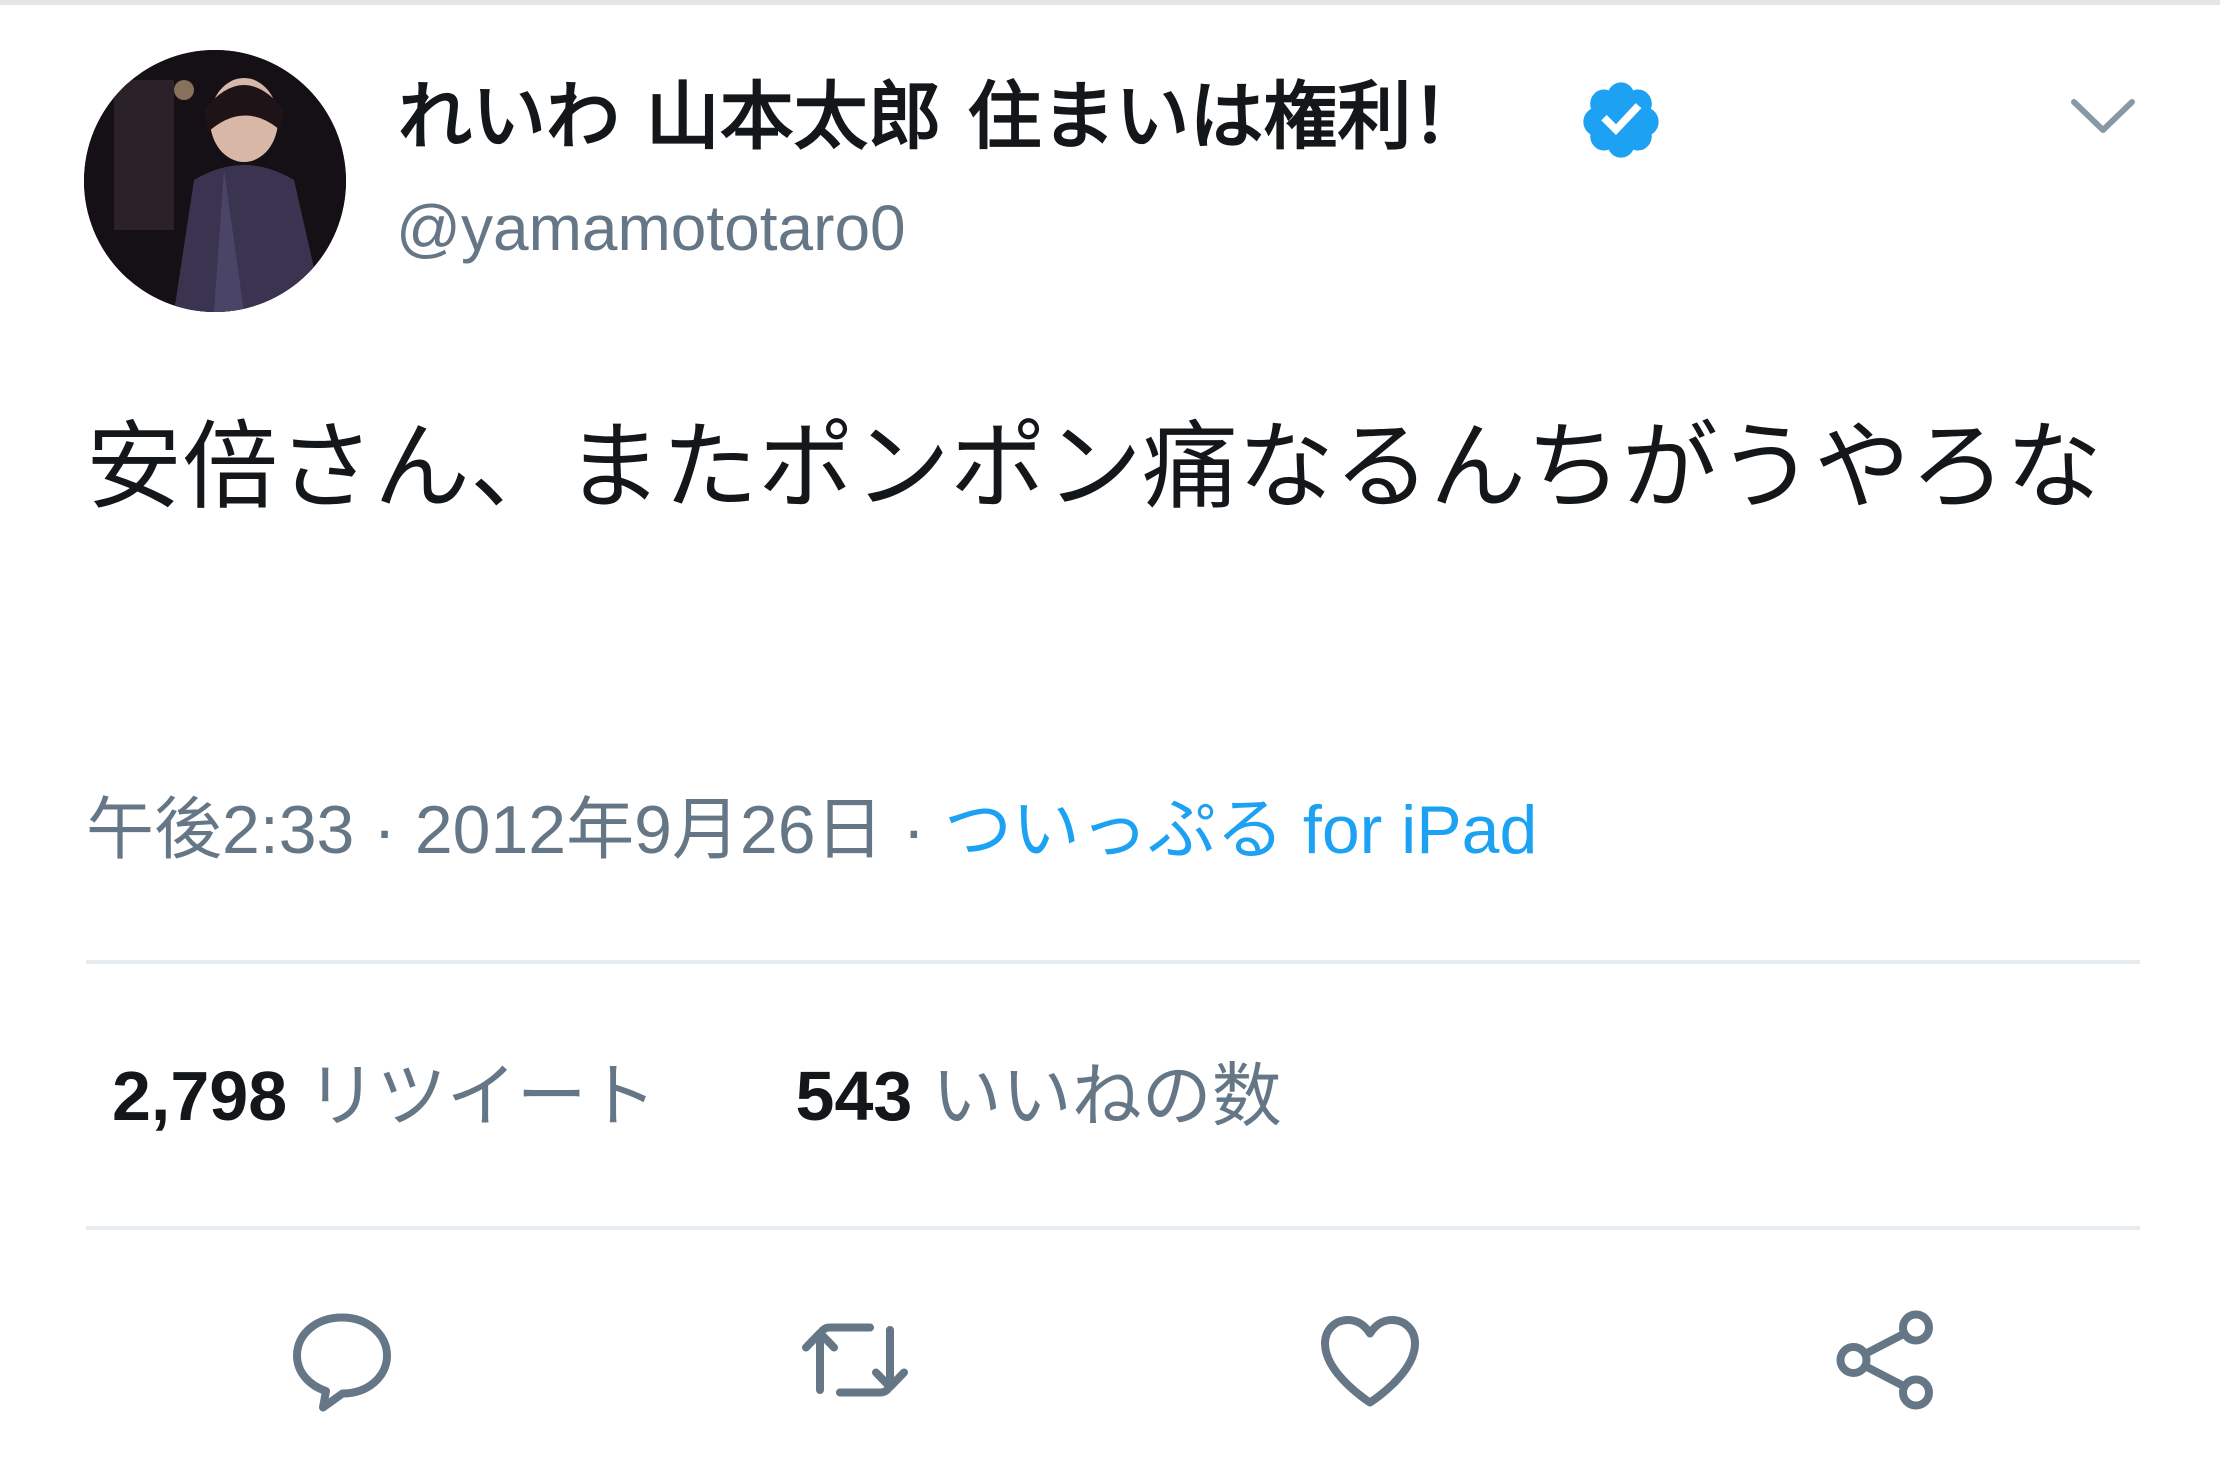  I want to click on user-handle: @yamamototaro0, so click(651, 228).